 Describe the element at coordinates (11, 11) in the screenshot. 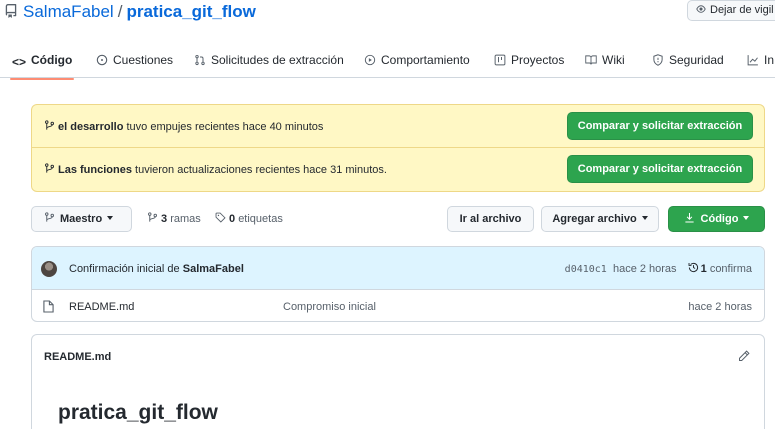

I see `repo-icon` at that location.